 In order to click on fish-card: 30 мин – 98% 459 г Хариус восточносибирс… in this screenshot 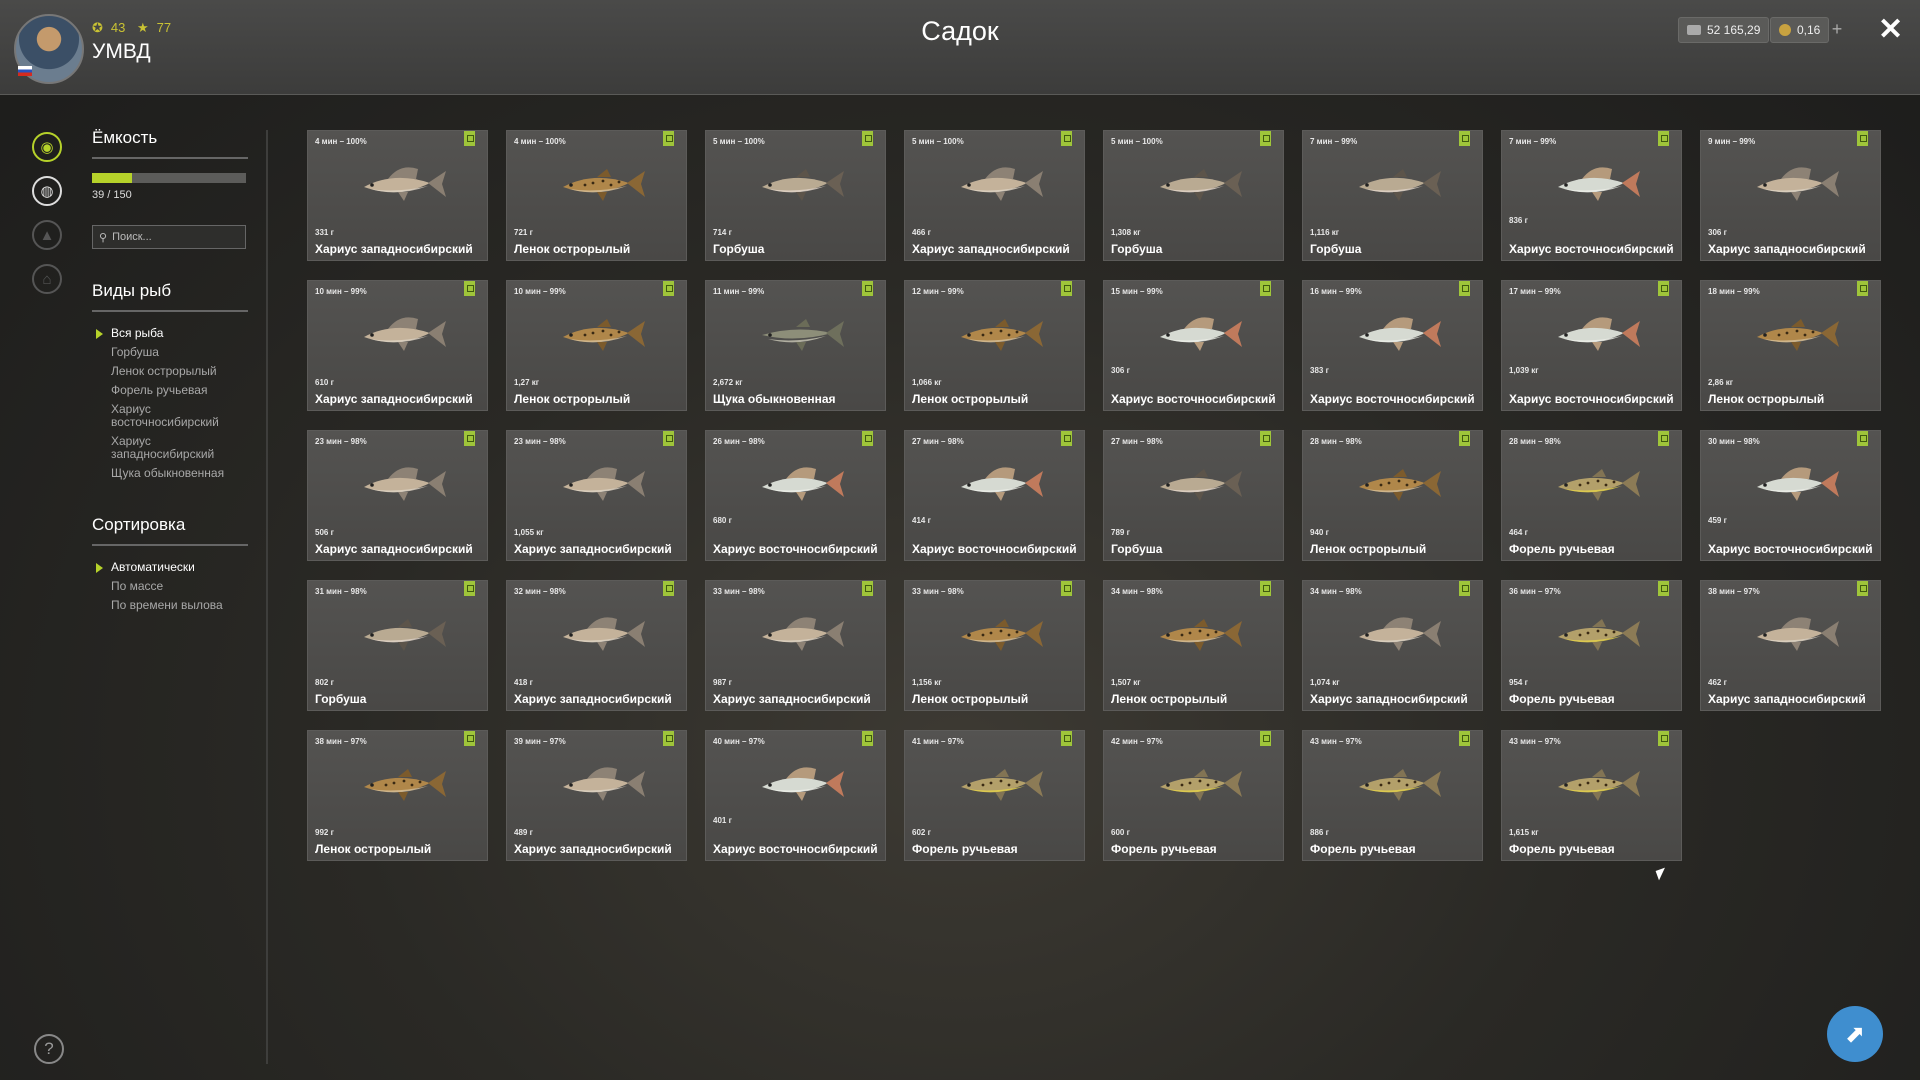, I will do `click(1790, 495)`.